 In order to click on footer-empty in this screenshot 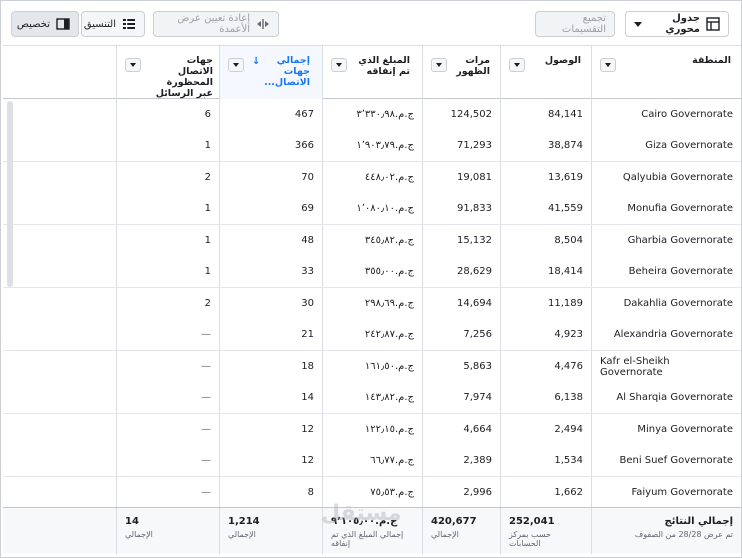, I will do `click(59, 531)`.